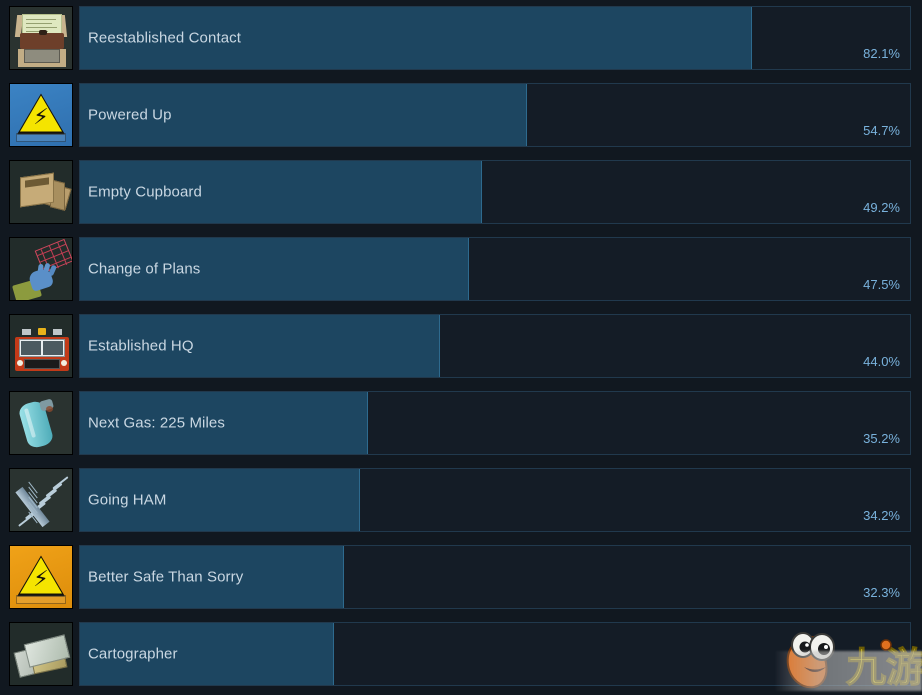 The width and height of the screenshot is (922, 695). Describe the element at coordinates (881, 515) in the screenshot. I see `achievement-percent: 34.2%` at that location.